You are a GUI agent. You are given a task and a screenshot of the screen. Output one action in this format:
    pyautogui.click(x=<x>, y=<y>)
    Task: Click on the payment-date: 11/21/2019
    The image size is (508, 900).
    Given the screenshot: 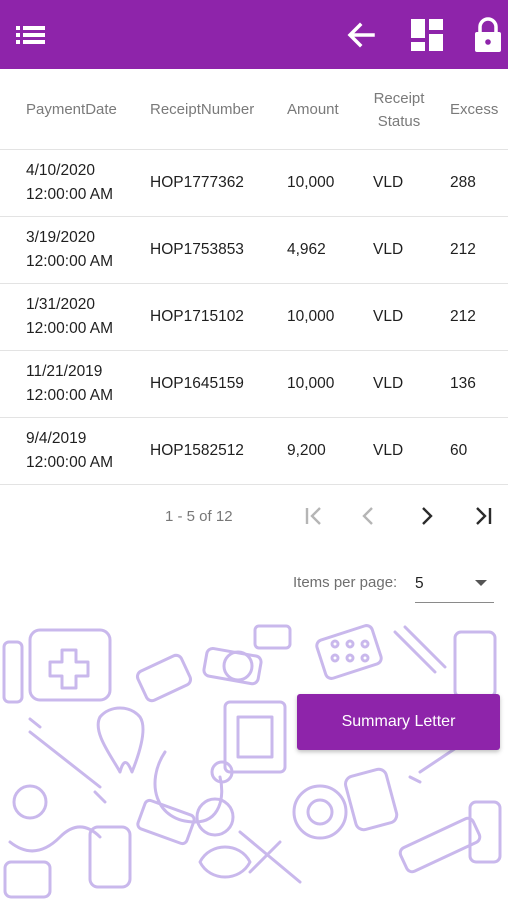 What is the action you would take?
    pyautogui.click(x=64, y=371)
    